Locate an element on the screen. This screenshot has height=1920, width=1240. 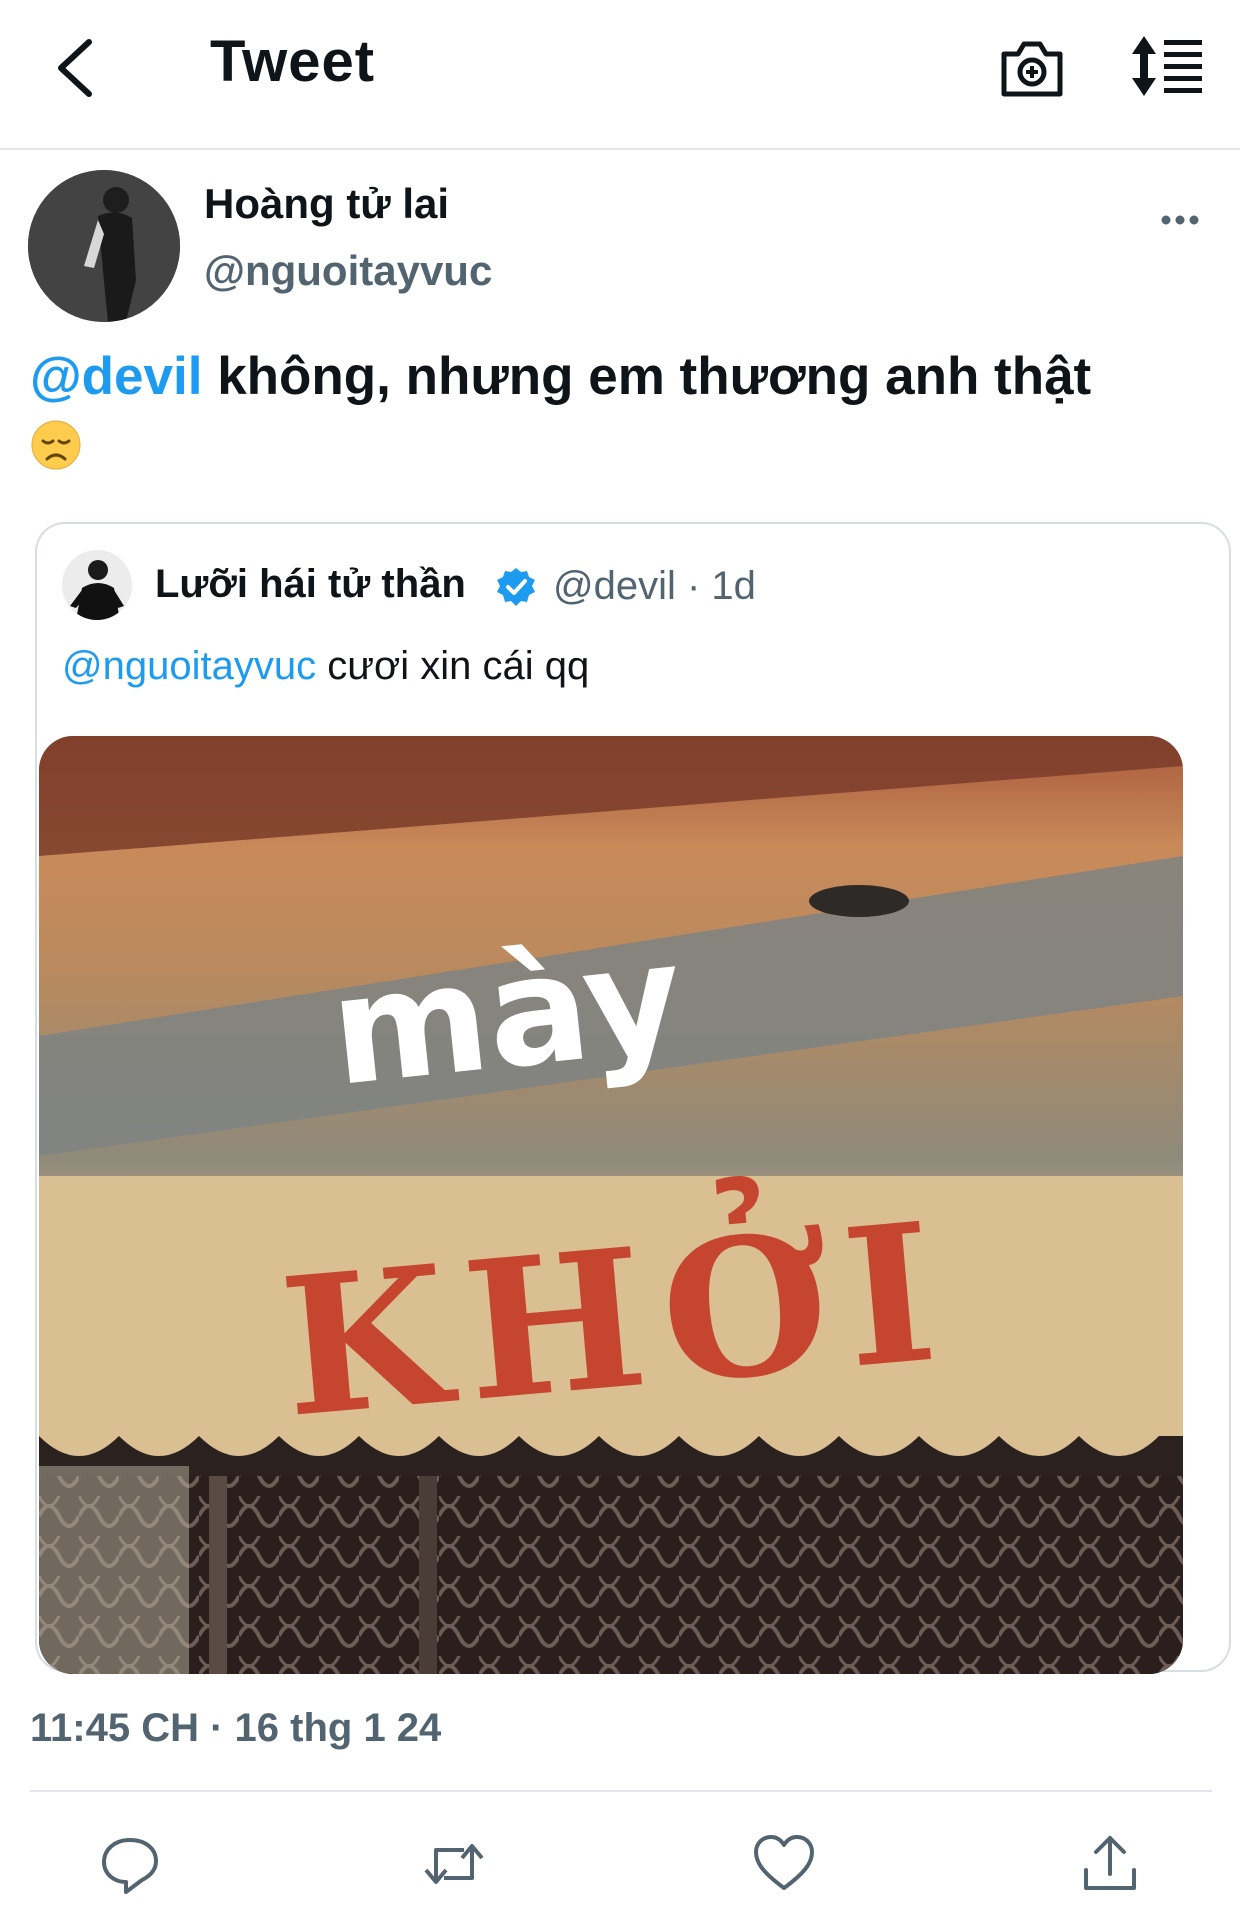
camera-button is located at coordinates (1032, 68).